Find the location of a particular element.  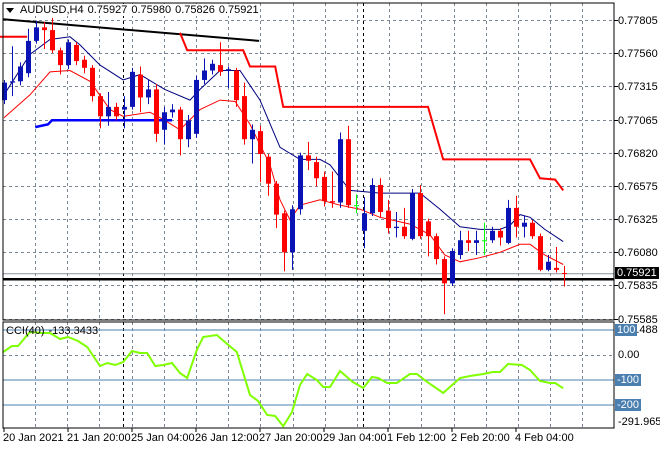

time-label: 25 Jan 04:00 is located at coordinates (163, 438).